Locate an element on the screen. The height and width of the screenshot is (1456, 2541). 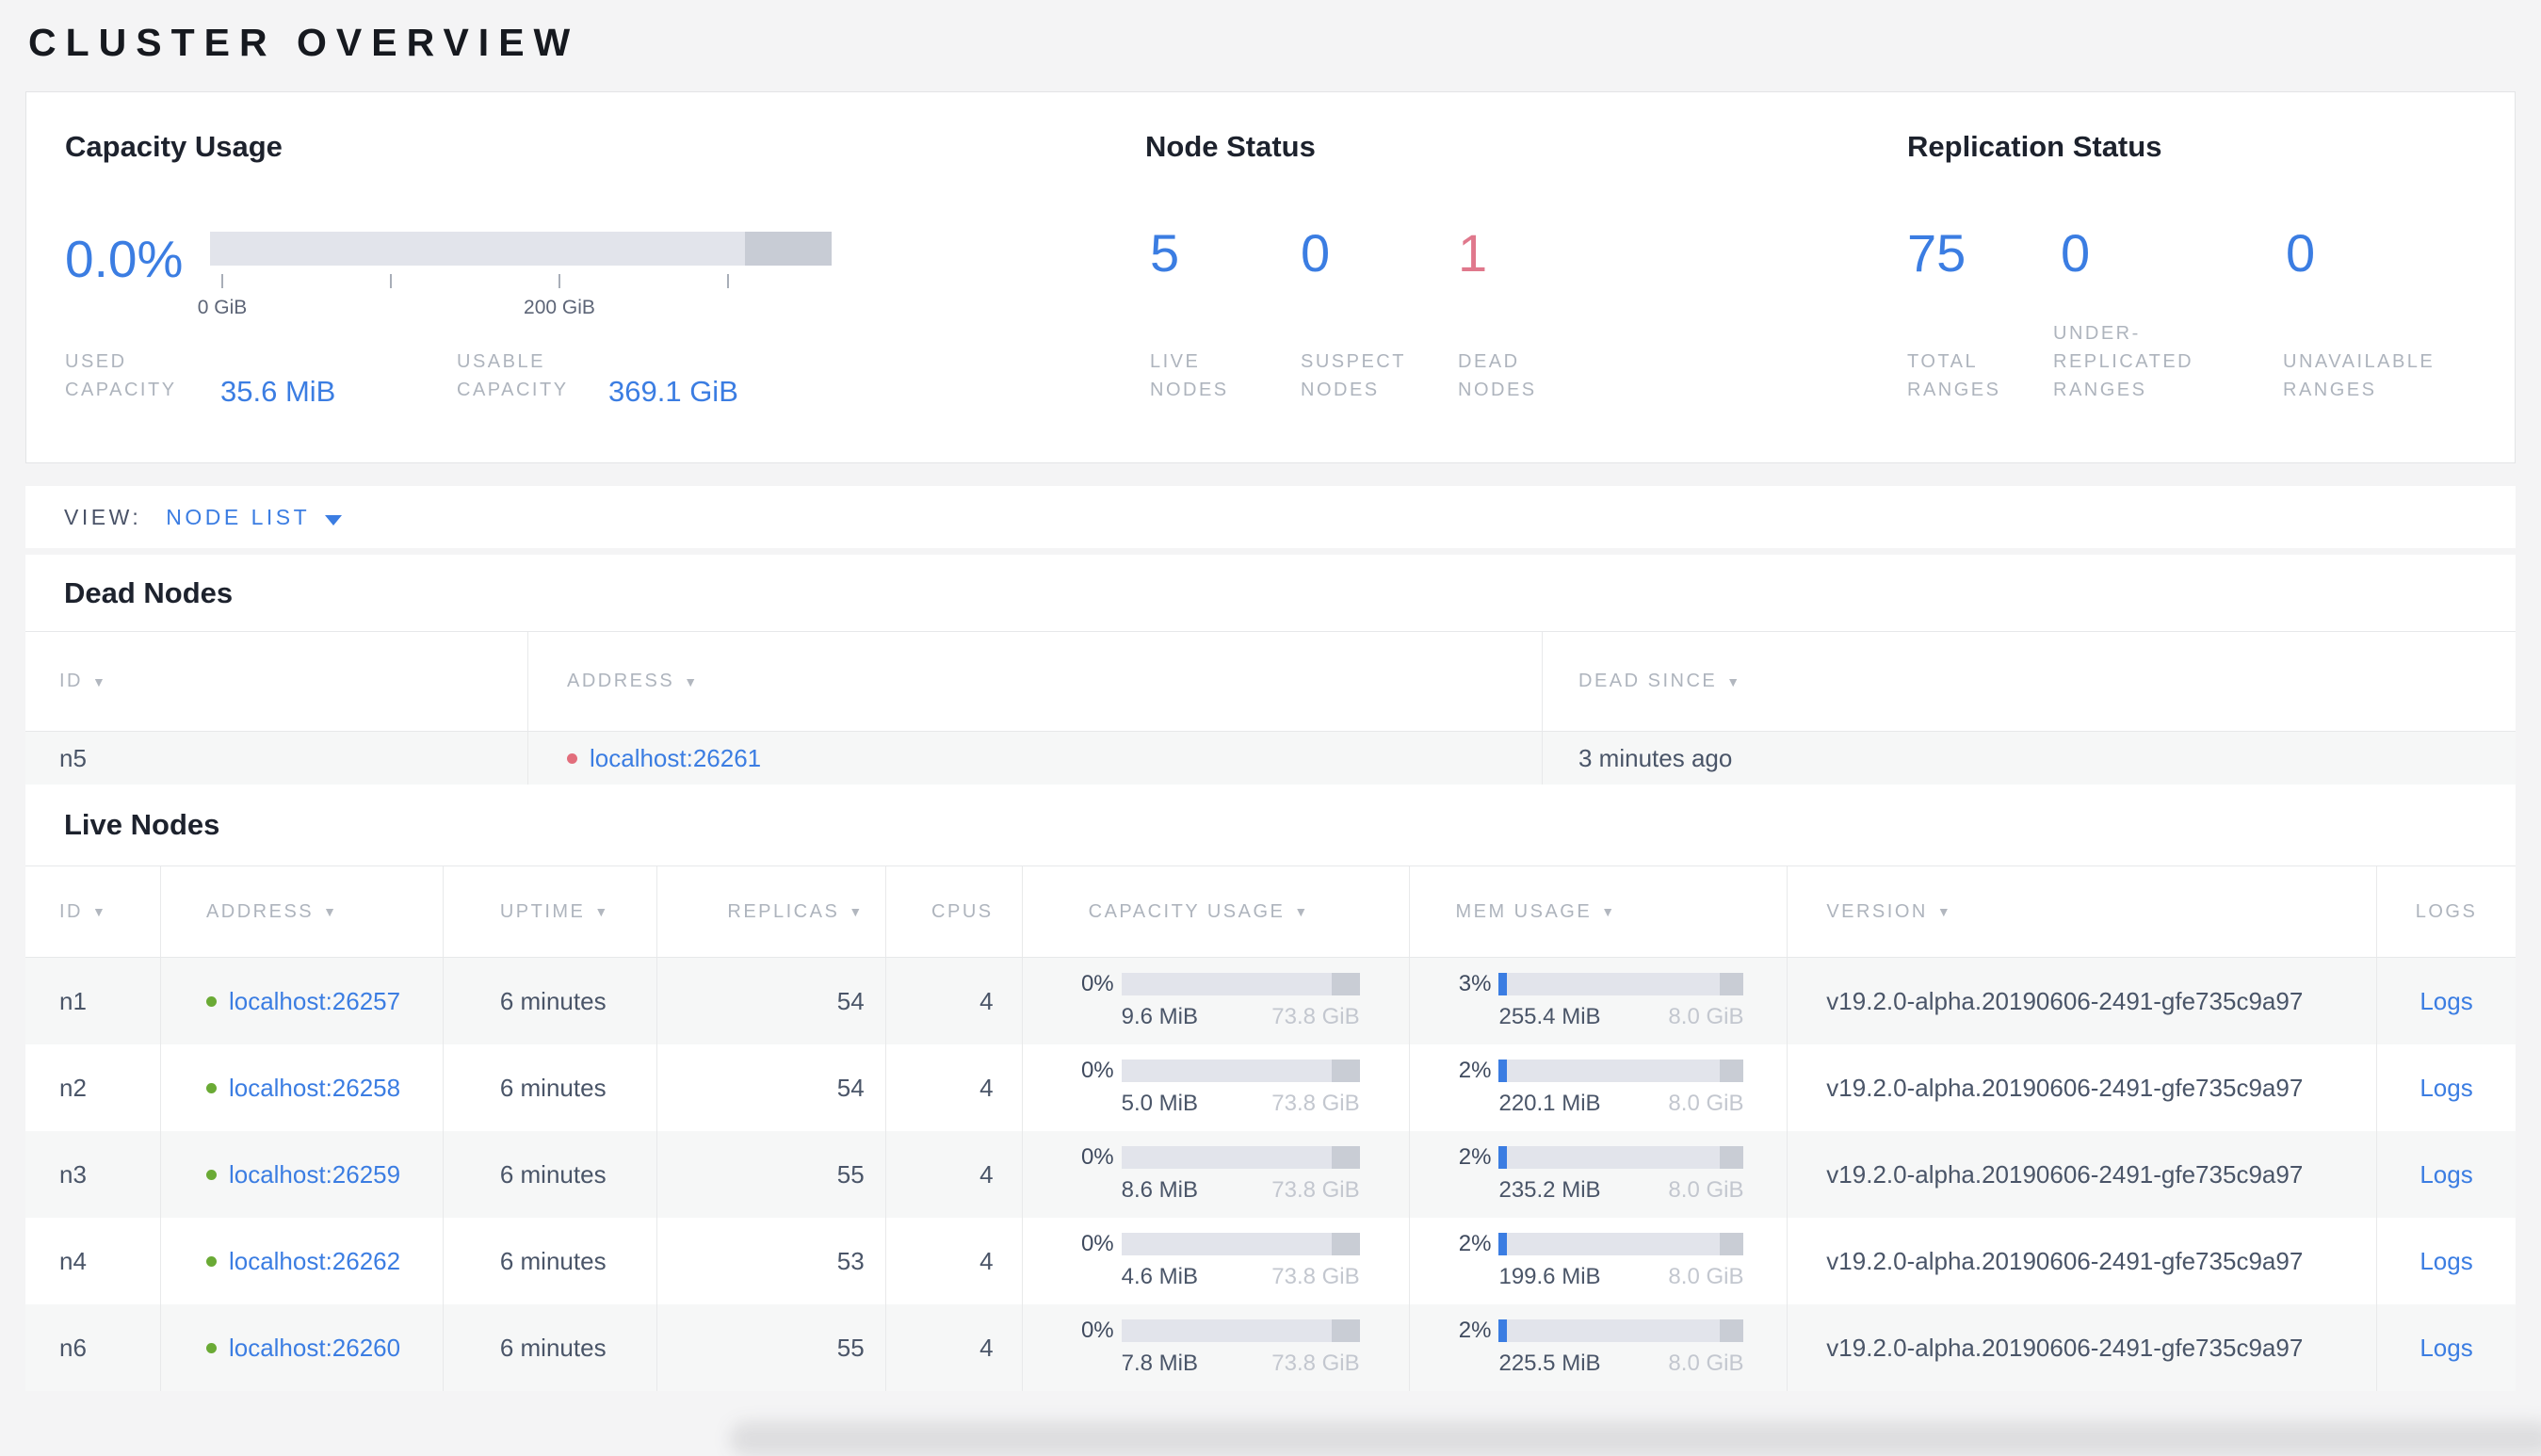
dead-nodes-label: DEAD NODES is located at coordinates (1497, 375).